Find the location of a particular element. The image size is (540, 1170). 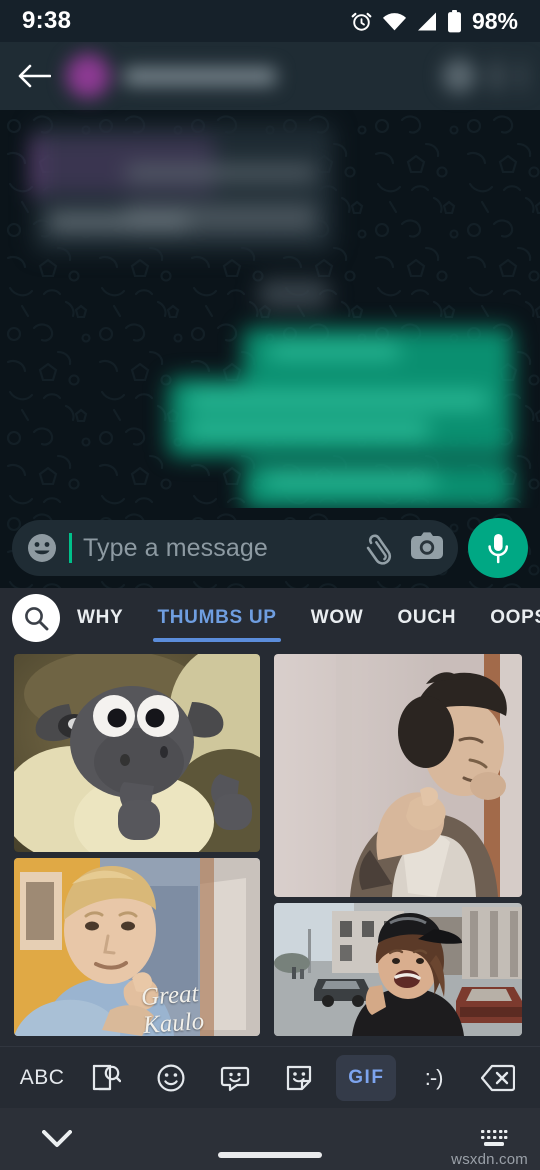

message-input-field: Type a message is located at coordinates (235, 548).